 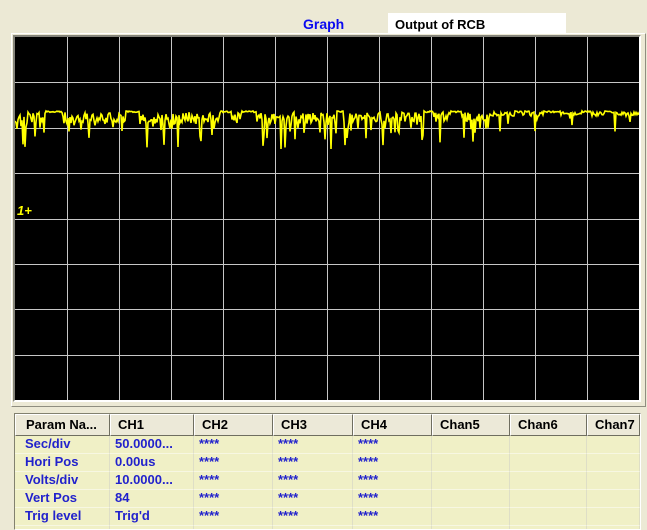 I want to click on param-value-cell: 84, so click(x=152, y=499).